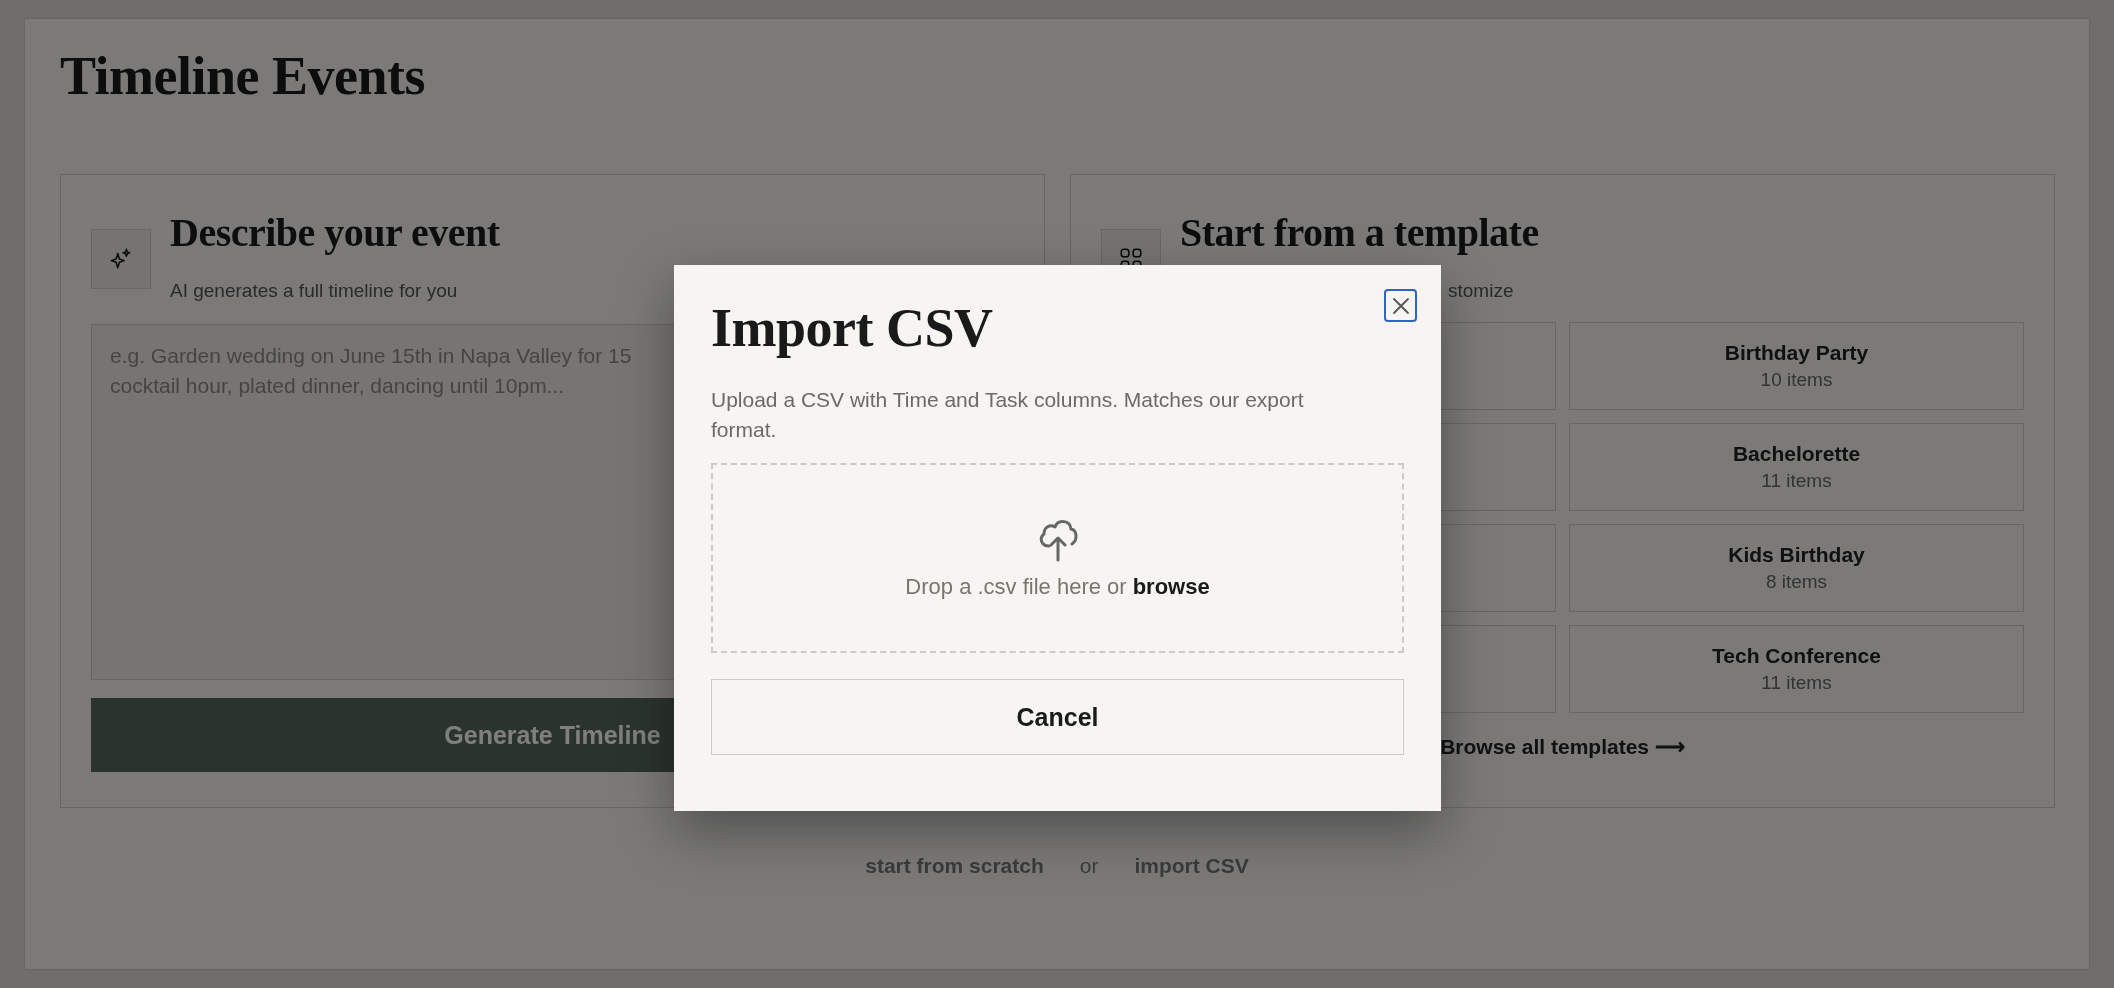 This screenshot has height=988, width=2114. Describe the element at coordinates (1191, 866) in the screenshot. I see `import-csv-link: import CSV` at that location.